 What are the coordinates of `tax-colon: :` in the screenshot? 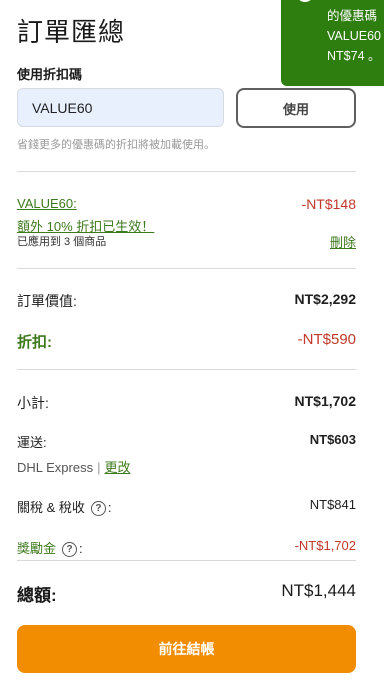 It's located at (109, 507).